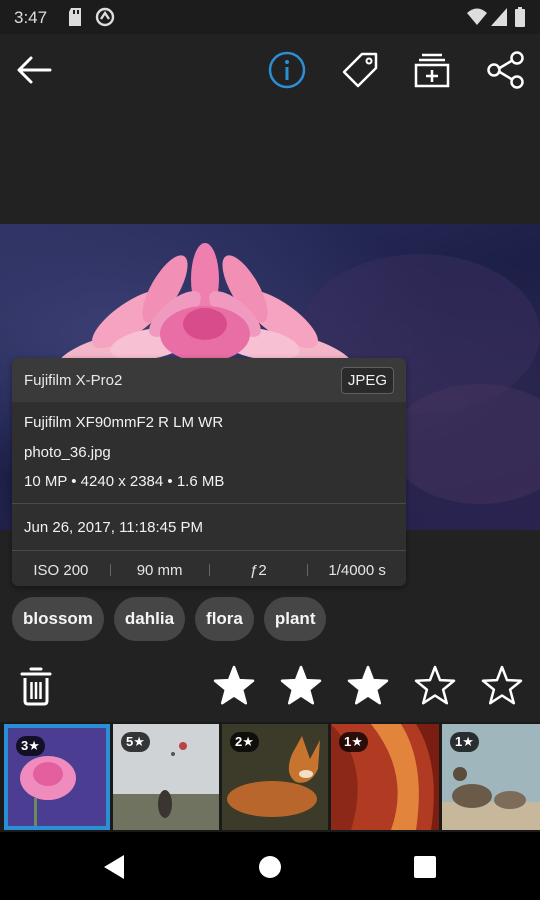 The width and height of the screenshot is (540, 900). What do you see at coordinates (115, 867) in the screenshot?
I see `back-triangle-icon` at bounding box center [115, 867].